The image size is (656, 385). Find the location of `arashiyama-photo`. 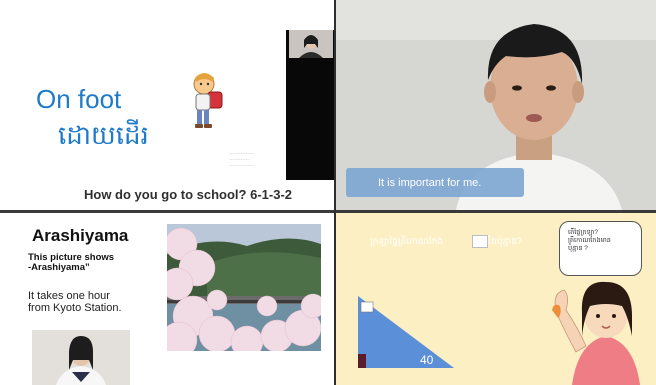

arashiyama-photo is located at coordinates (244, 287).